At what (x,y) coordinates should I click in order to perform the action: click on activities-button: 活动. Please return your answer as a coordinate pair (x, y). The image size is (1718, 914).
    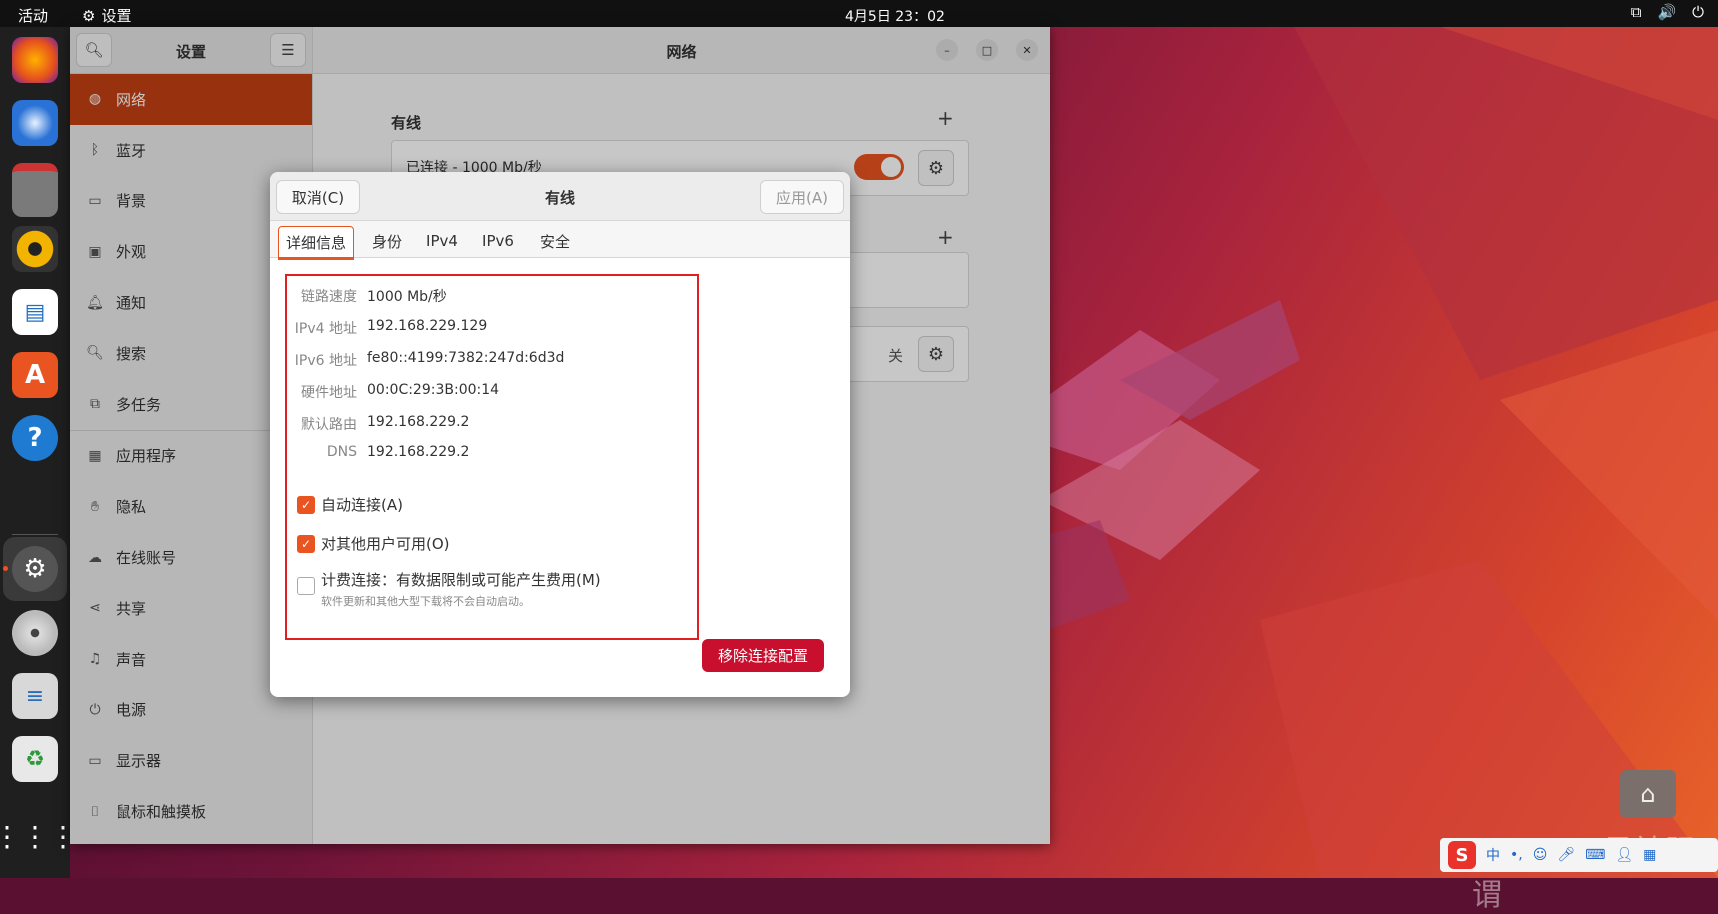
    Looking at the image, I should click on (33, 15).